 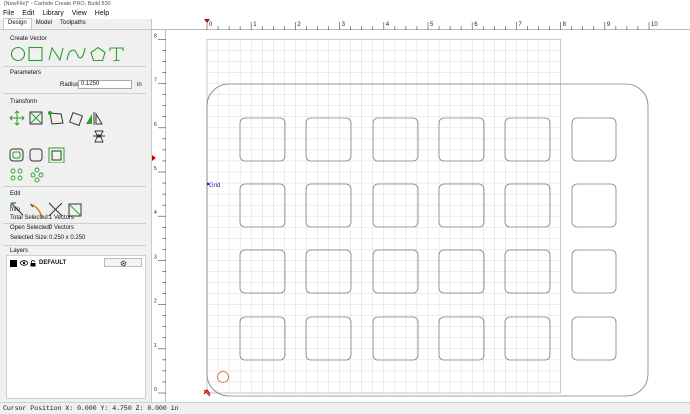 What do you see at coordinates (13, 263) in the screenshot?
I see `layer-color-swatch` at bounding box center [13, 263].